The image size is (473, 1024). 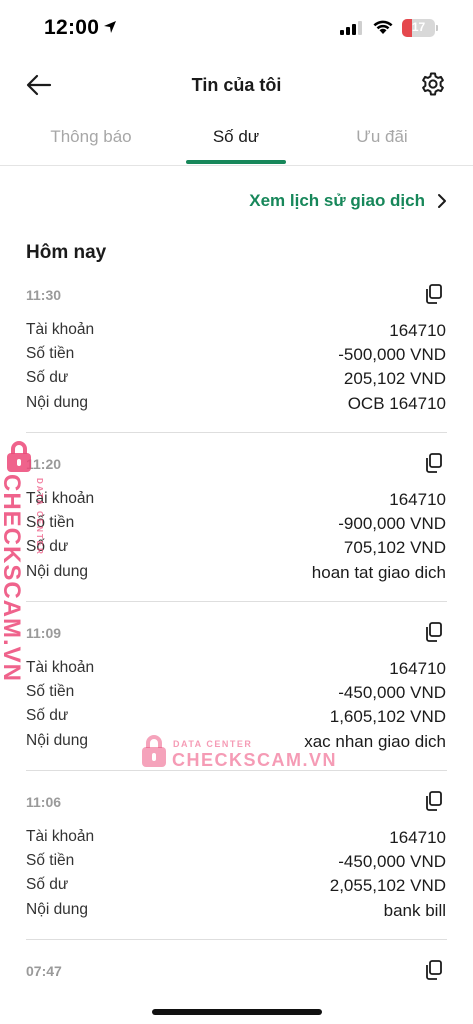 I want to click on balance-row: Số dư 705,102 VND, so click(x=236, y=550).